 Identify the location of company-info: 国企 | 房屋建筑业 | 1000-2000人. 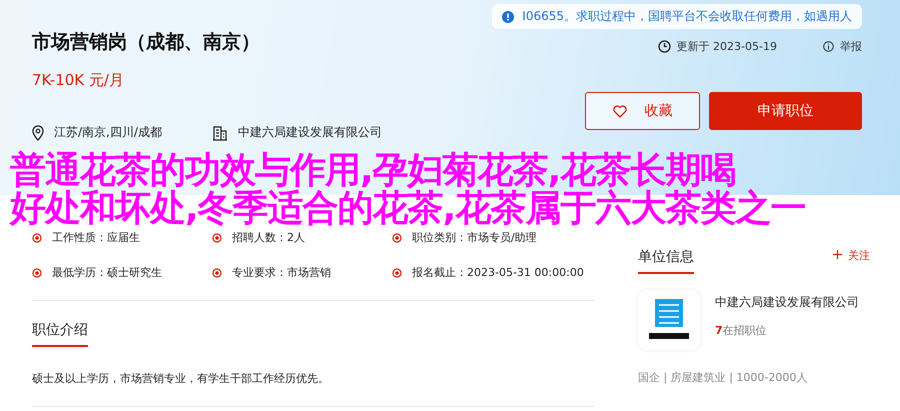
(723, 377).